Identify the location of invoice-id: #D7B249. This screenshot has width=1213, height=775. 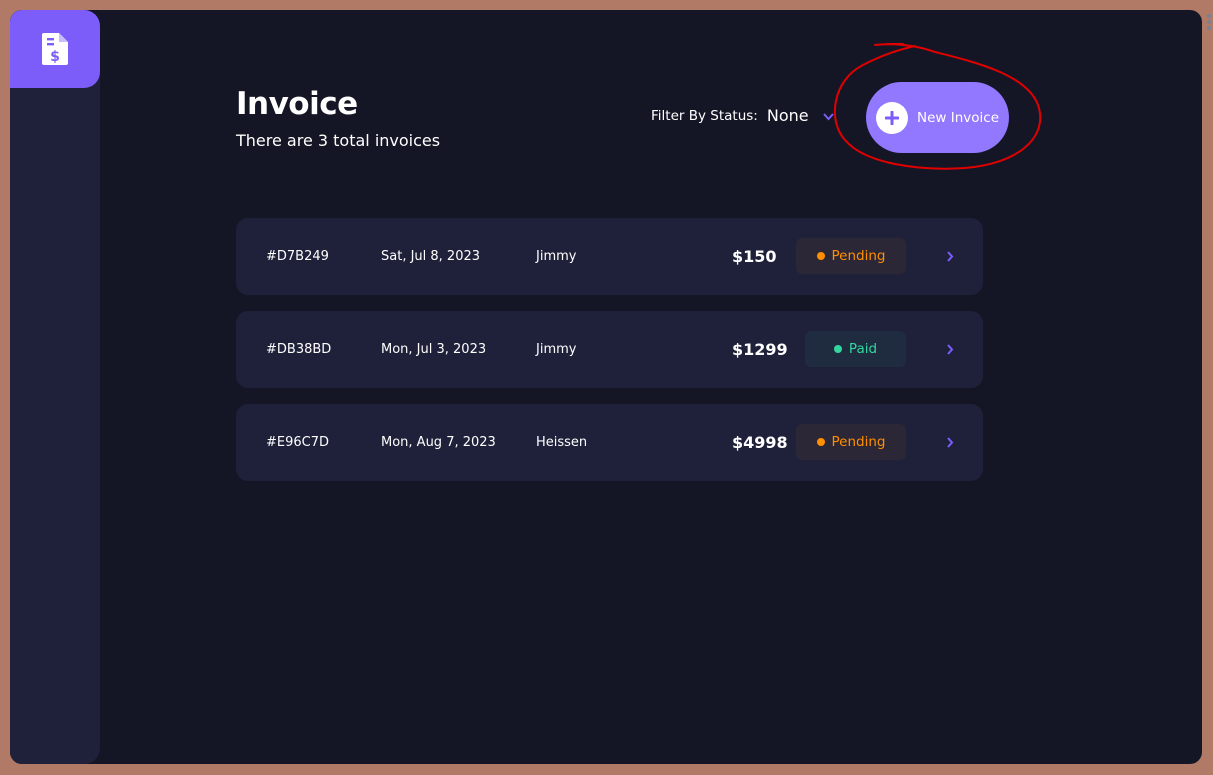
(297, 256).